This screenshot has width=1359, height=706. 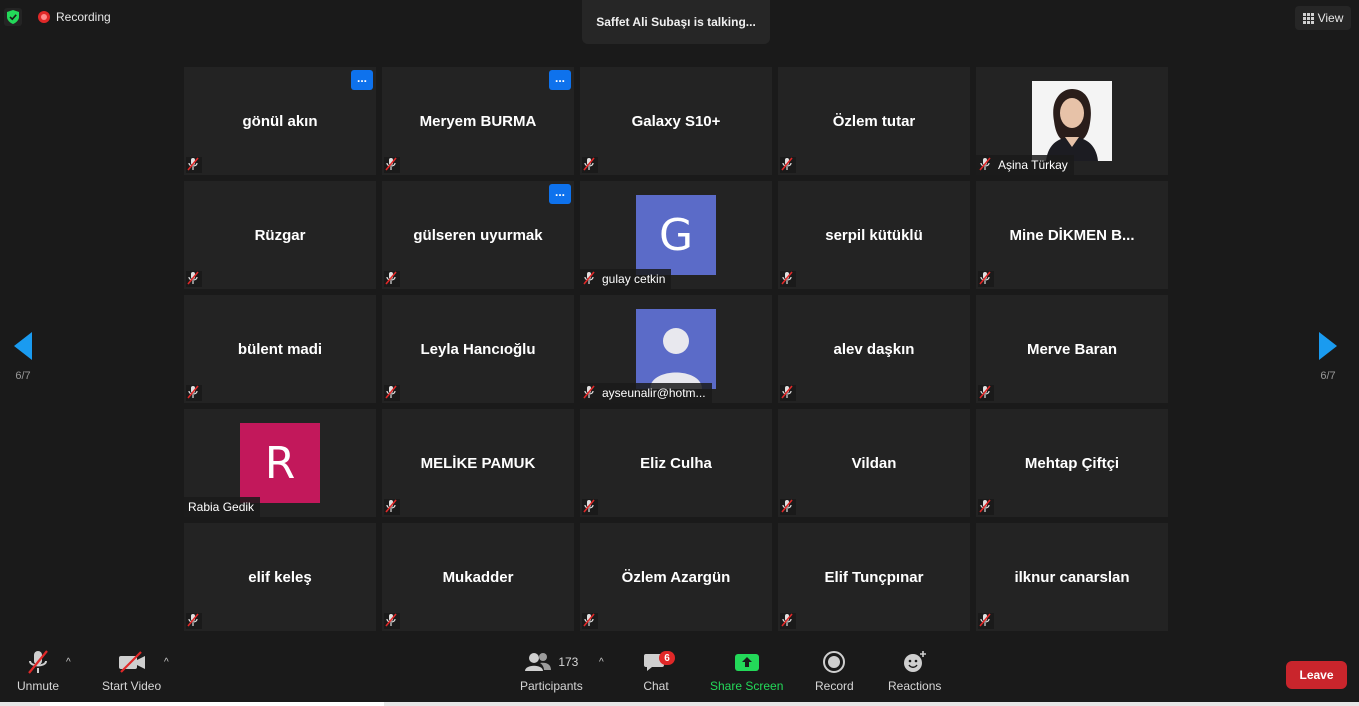 What do you see at coordinates (834, 662) in the screenshot?
I see `record-icon` at bounding box center [834, 662].